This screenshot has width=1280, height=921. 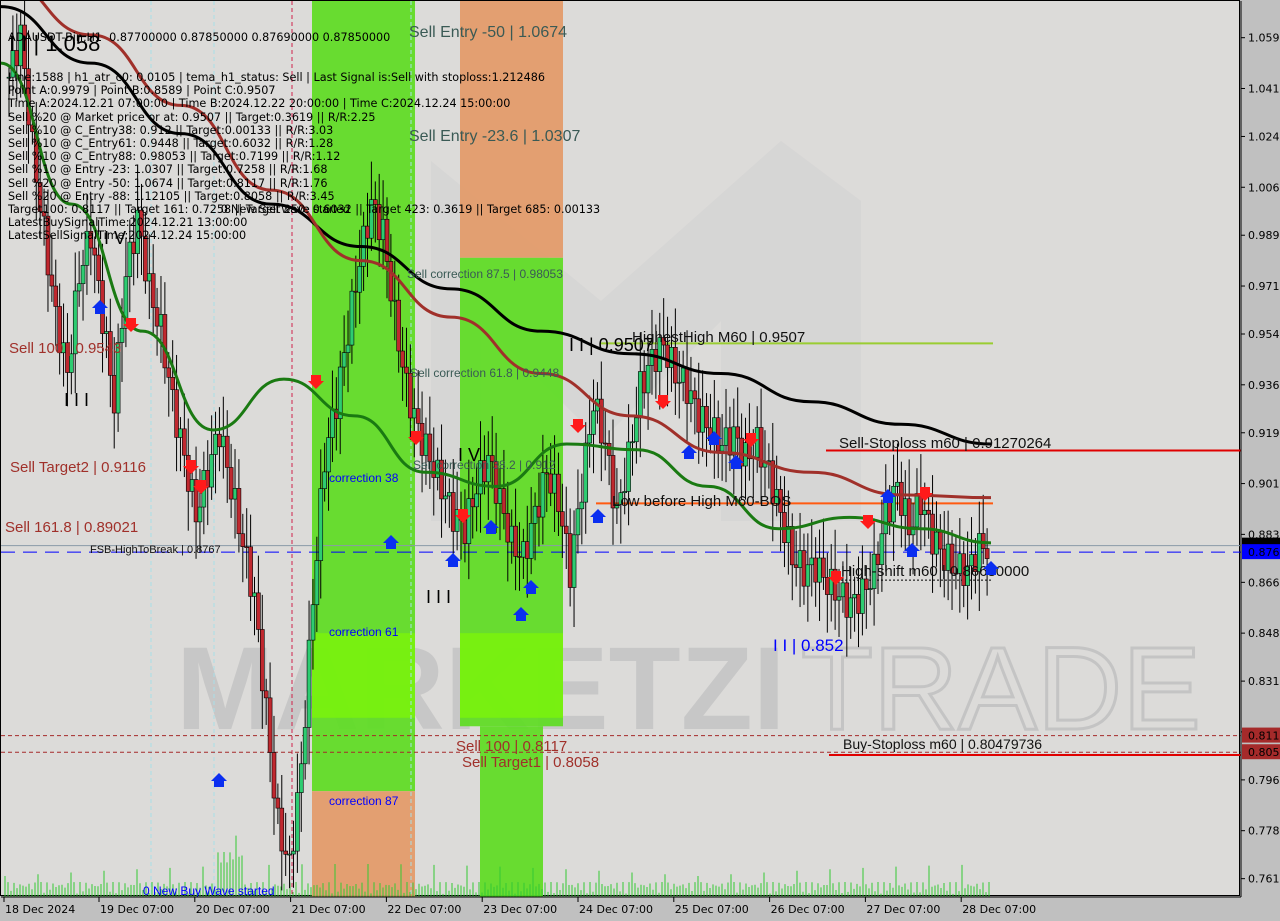 What do you see at coordinates (485, 373) in the screenshot?
I see `annotation-label: Sell correction 61.8 | 0.9448` at bounding box center [485, 373].